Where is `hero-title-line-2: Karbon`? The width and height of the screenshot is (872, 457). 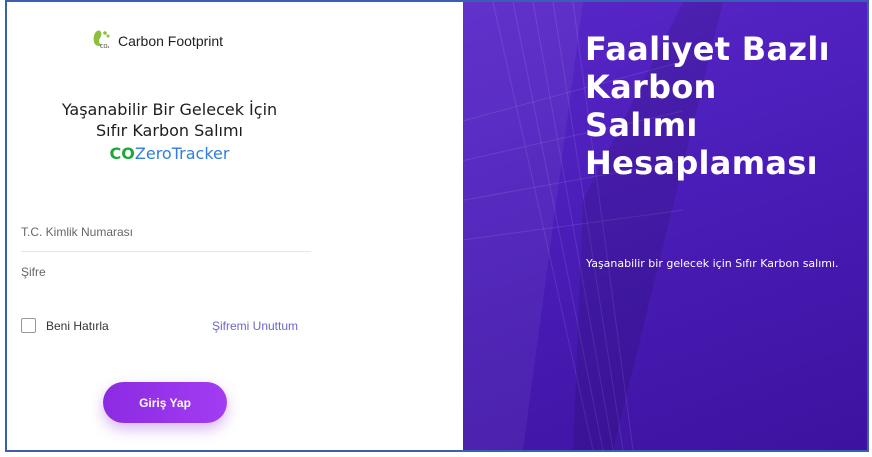
hero-title-line-2: Karbon is located at coordinates (651, 87).